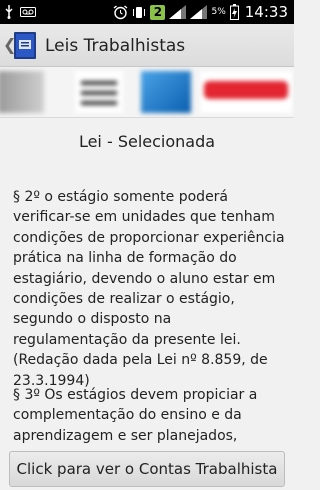 The width and height of the screenshot is (320, 490). Describe the element at coordinates (147, 12) in the screenshot. I see `status-bar: 2 5% 14:33` at that location.